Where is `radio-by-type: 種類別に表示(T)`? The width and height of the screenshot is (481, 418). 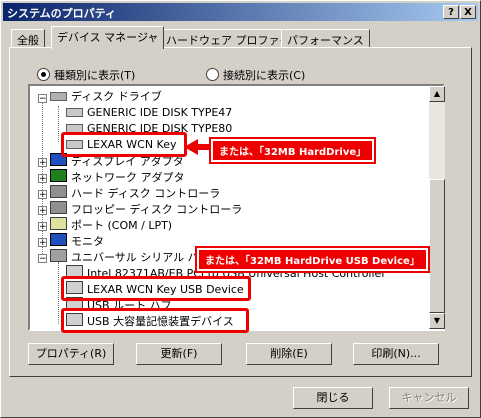
radio-by-type: 種類別に表示(T) is located at coordinates (86, 75).